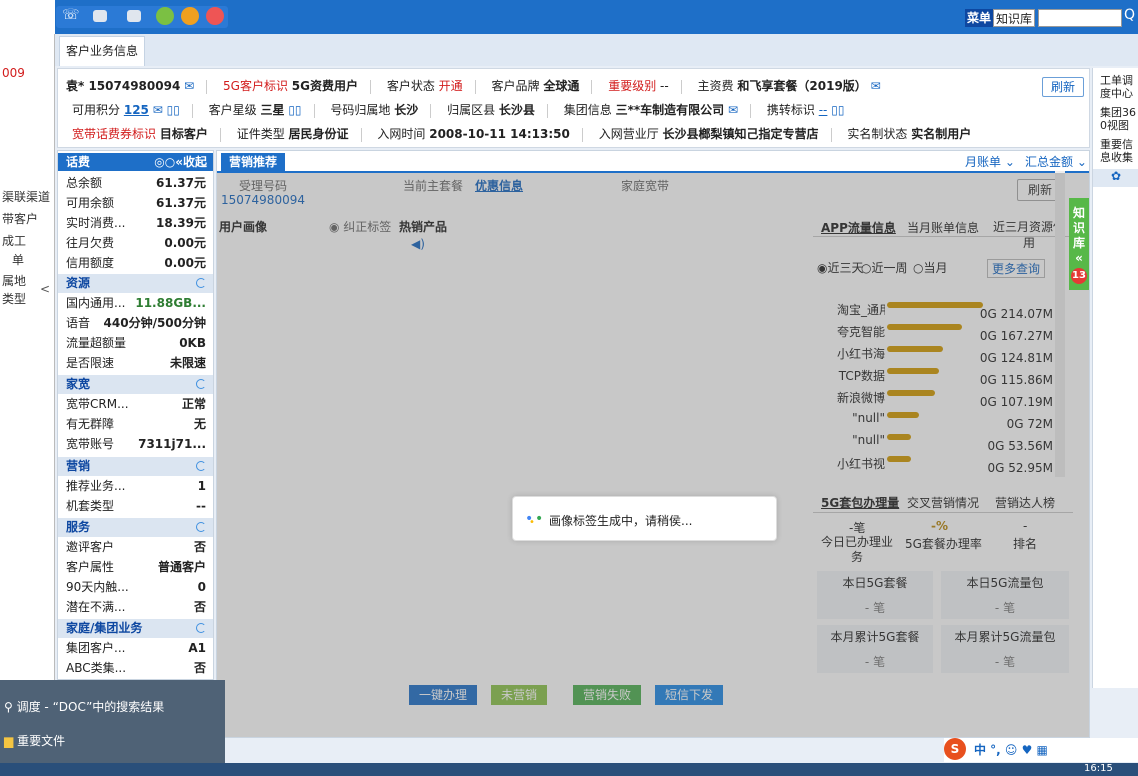  What do you see at coordinates (941, 134) in the screenshot?
I see `realname-value: 实名制用户` at bounding box center [941, 134].